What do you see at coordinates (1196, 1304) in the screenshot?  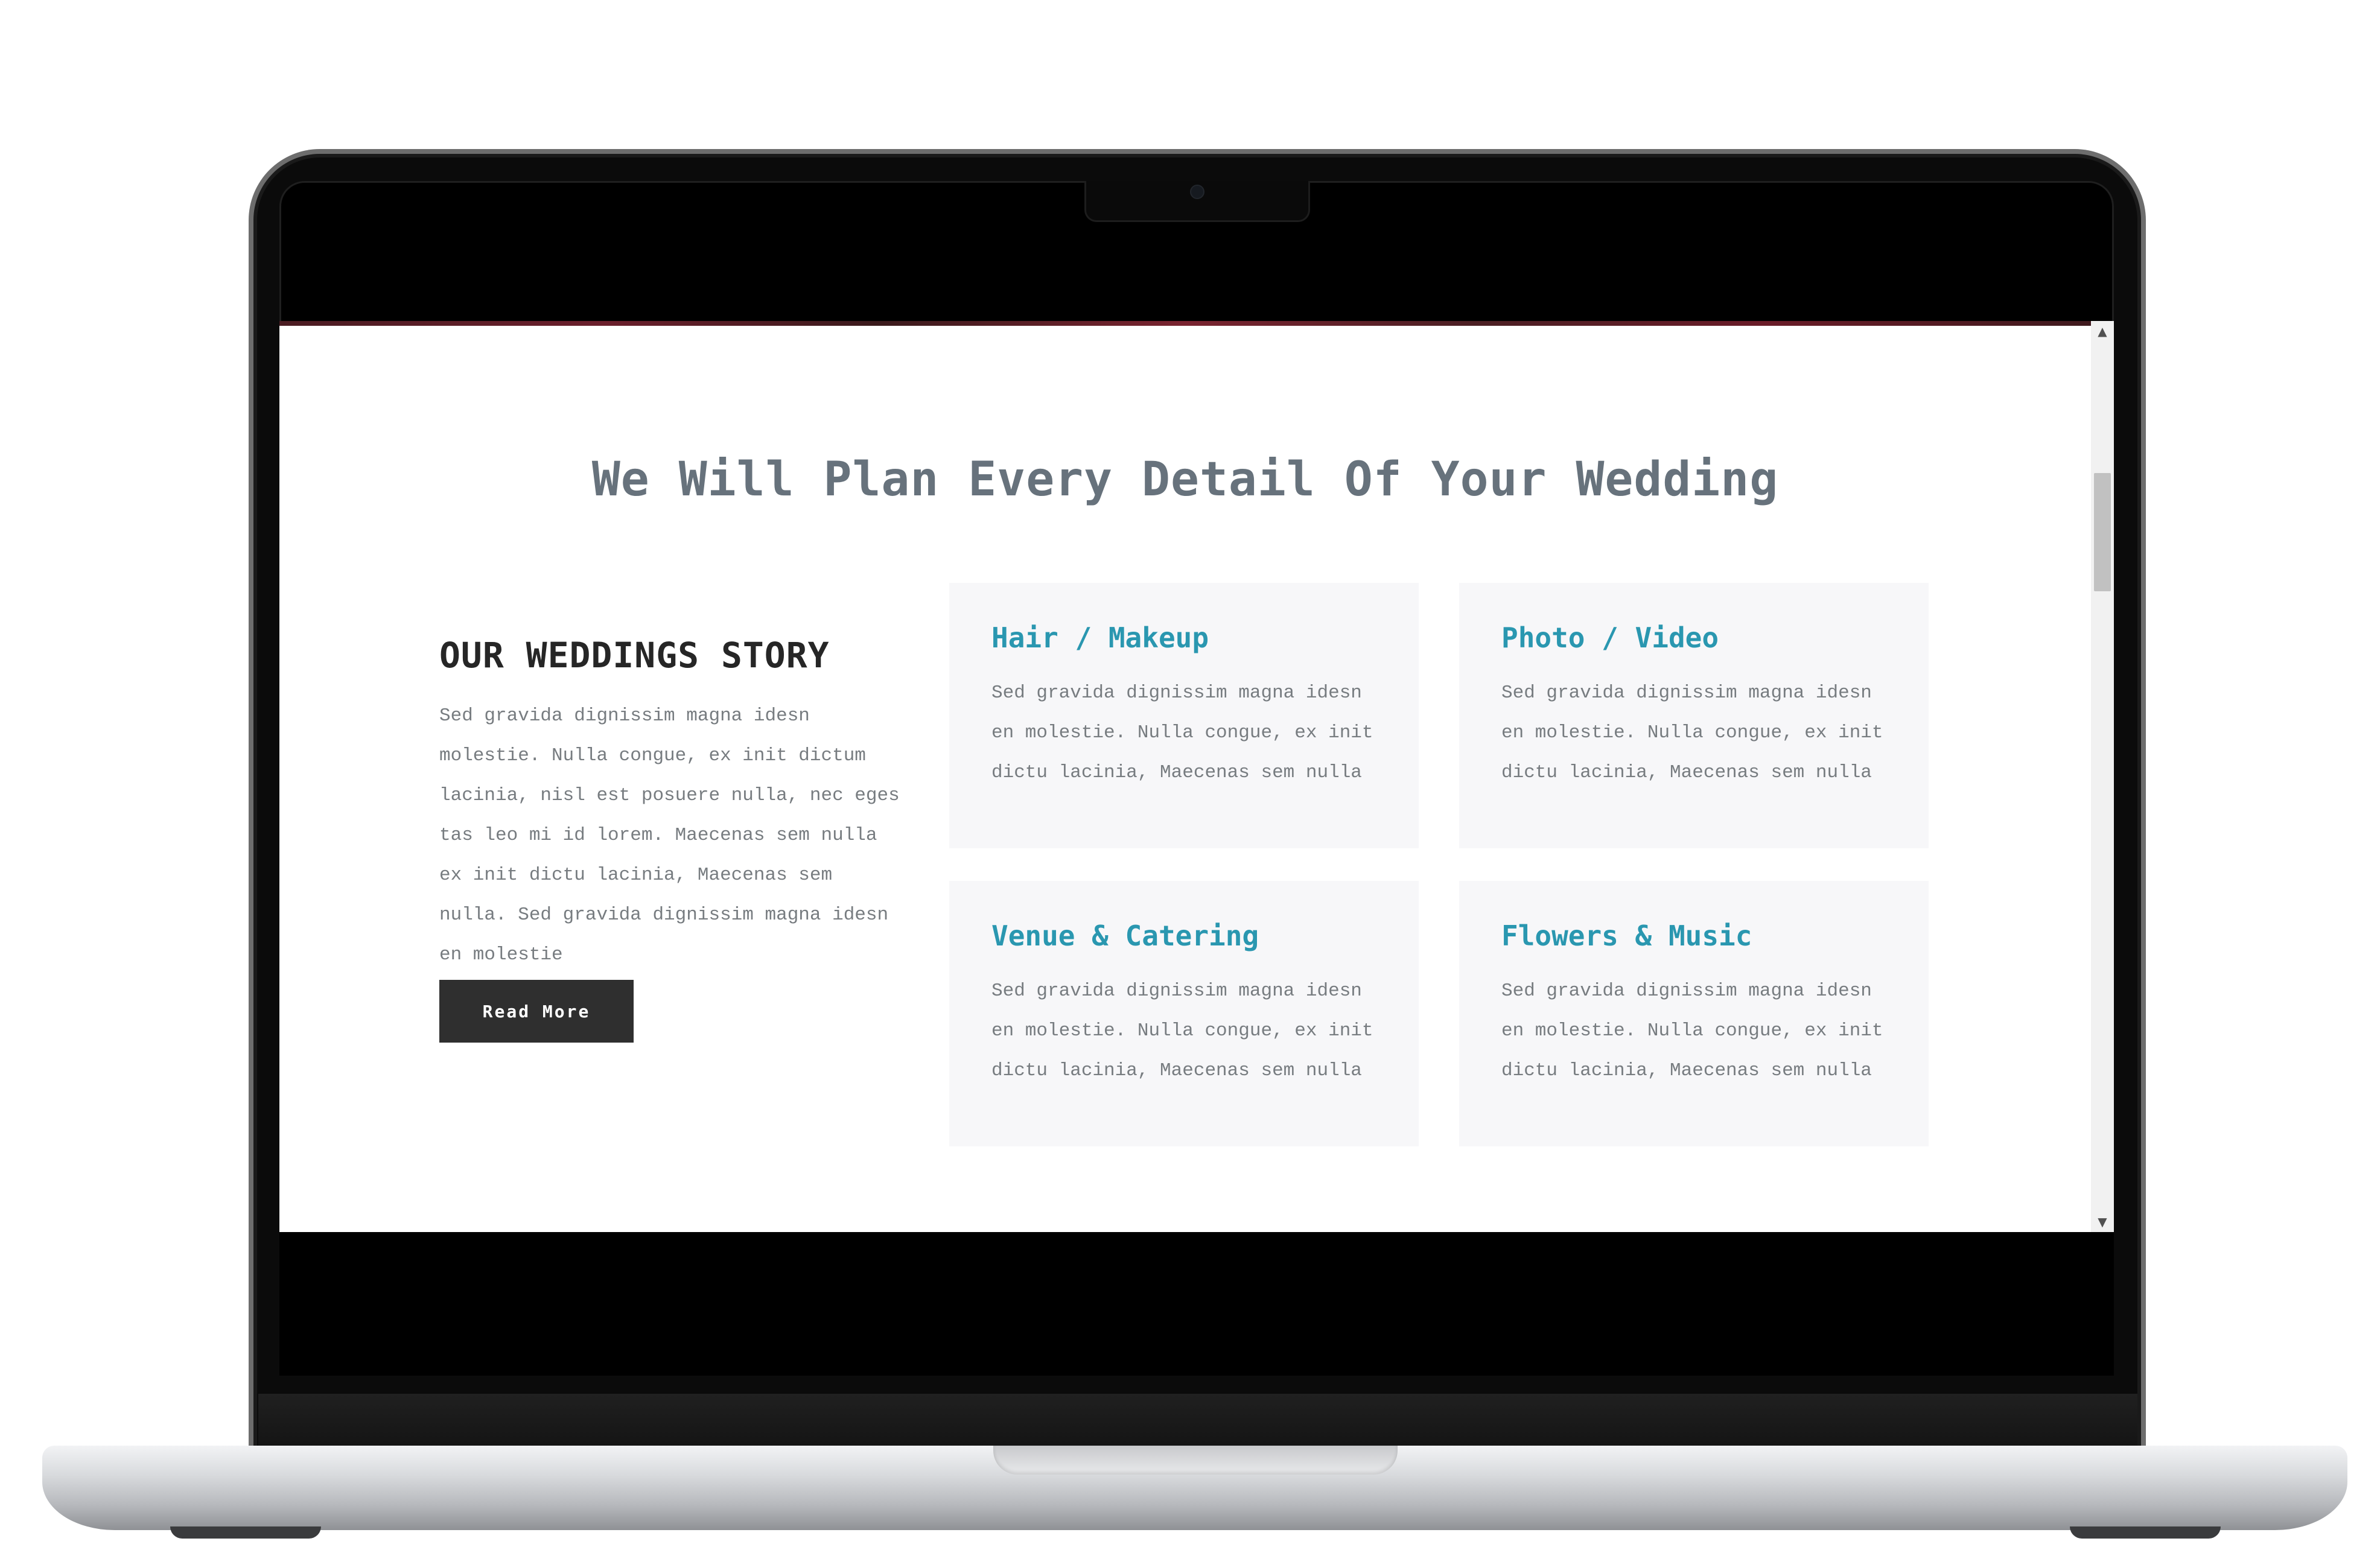 I see `screen-bottom-bezel` at bounding box center [1196, 1304].